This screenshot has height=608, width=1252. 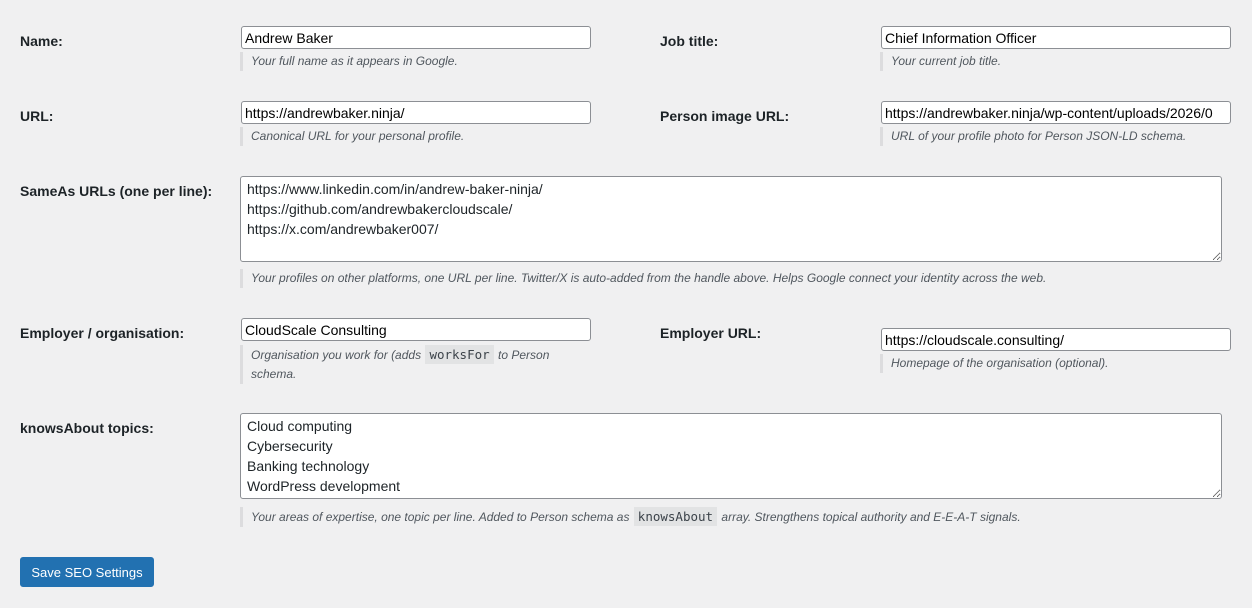 I want to click on knows-about-label: knowsAbout topics:, so click(x=87, y=428).